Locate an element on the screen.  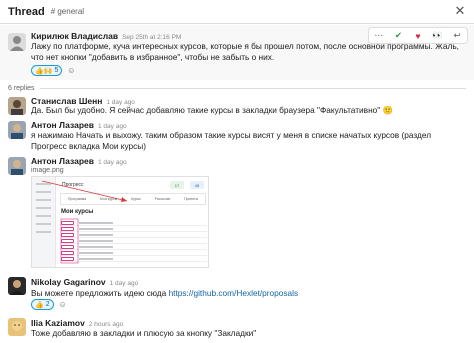
reaction-thumbs-up: 👍 🙌 5 is located at coordinates (47, 70).